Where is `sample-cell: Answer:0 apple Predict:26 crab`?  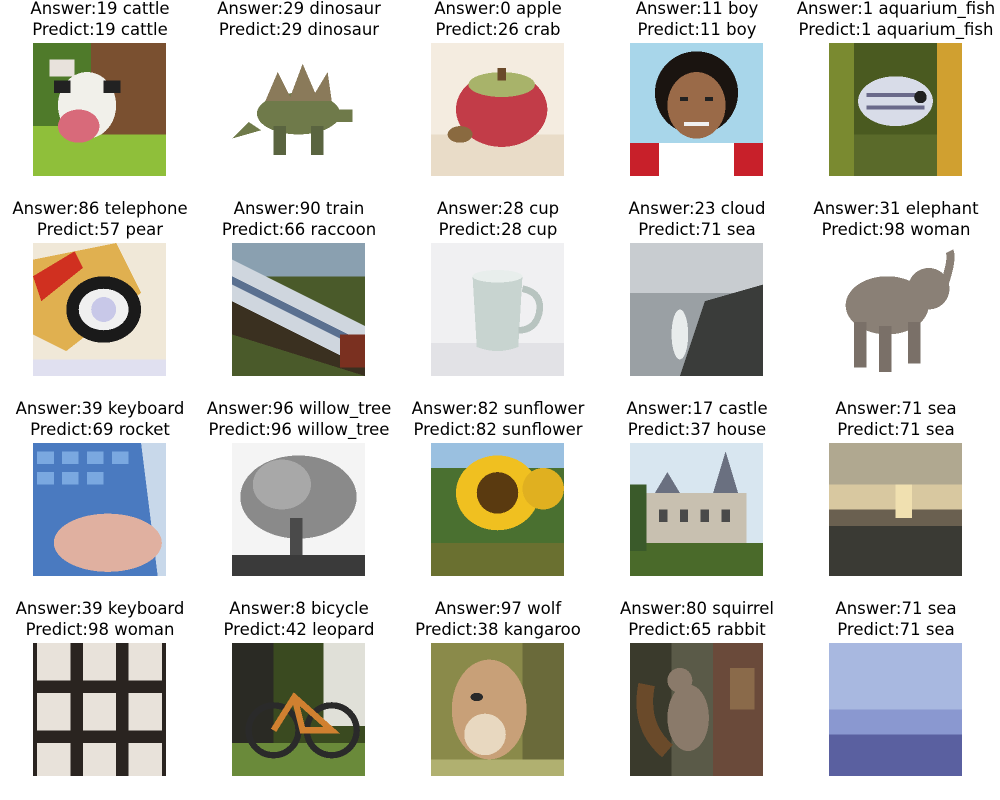
sample-cell: Answer:0 apple Predict:26 crab is located at coordinates (498, 100).